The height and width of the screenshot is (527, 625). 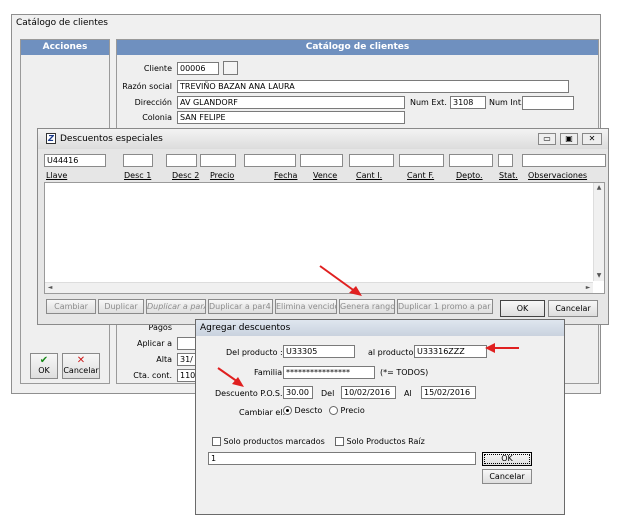 What do you see at coordinates (408, 393) in the screenshot?
I see `al-fecha-label: Al` at bounding box center [408, 393].